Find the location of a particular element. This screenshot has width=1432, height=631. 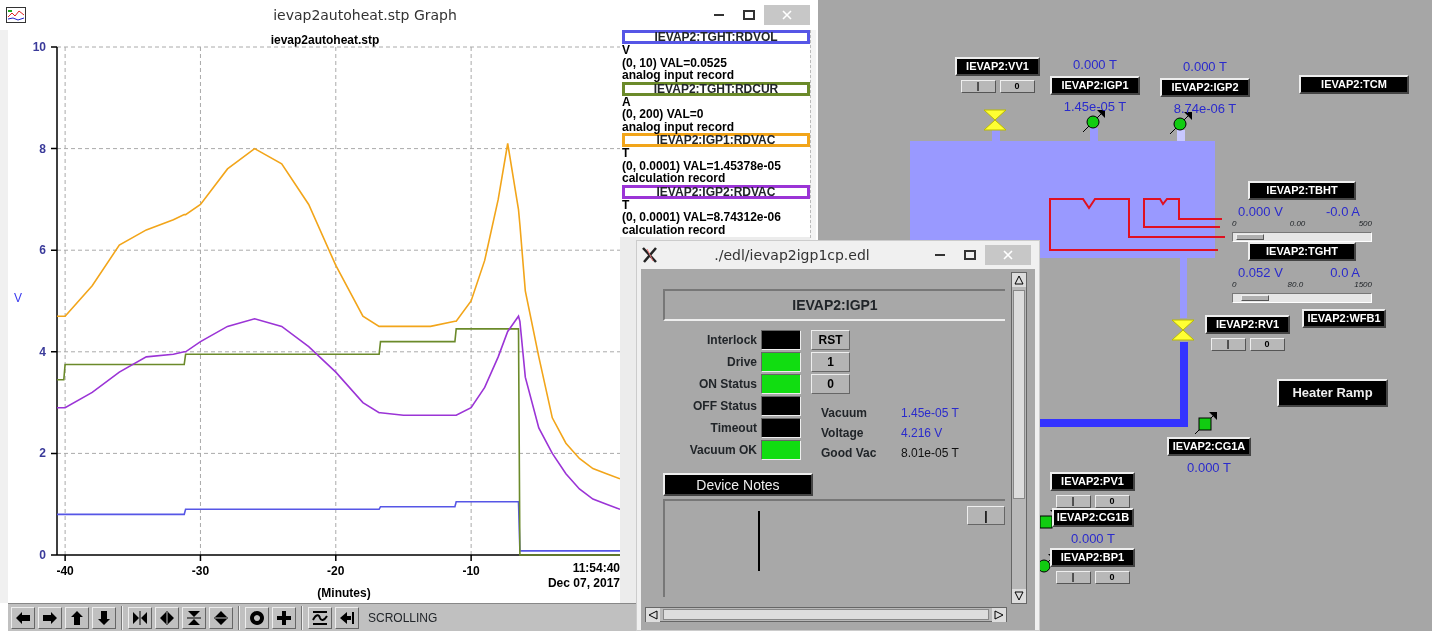

right-arrow-icon is located at coordinates (50, 617).